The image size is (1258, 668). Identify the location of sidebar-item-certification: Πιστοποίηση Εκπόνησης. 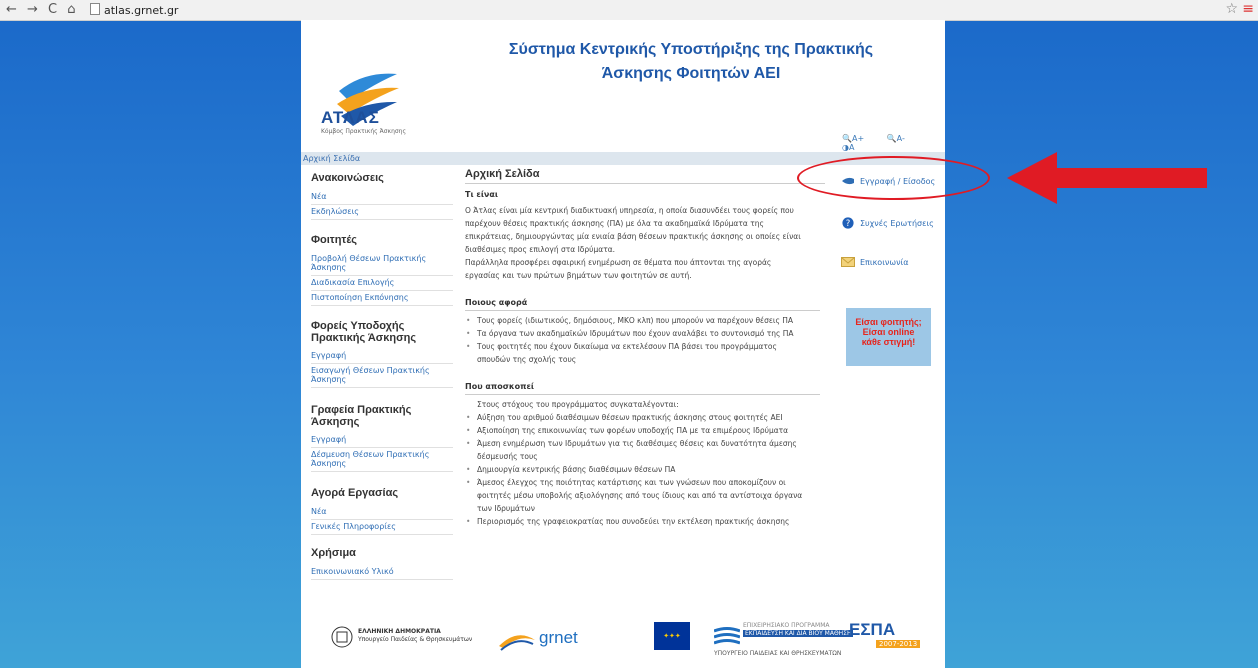
(382, 298).